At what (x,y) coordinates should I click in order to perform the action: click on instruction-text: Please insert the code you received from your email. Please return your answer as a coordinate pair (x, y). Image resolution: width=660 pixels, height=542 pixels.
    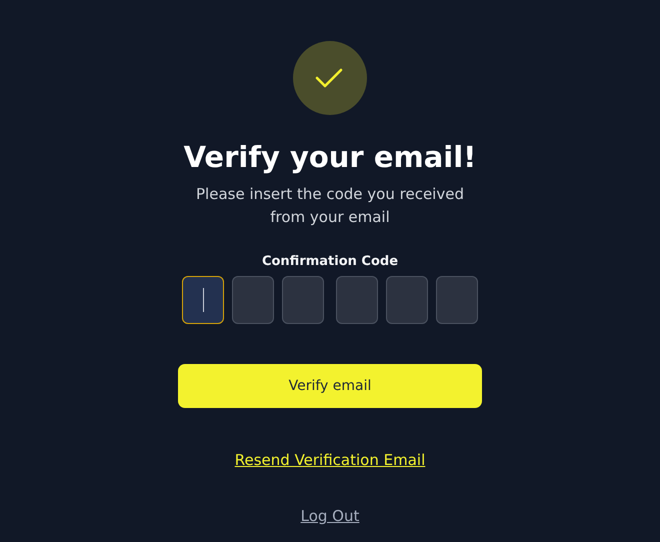
    Looking at the image, I should click on (330, 206).